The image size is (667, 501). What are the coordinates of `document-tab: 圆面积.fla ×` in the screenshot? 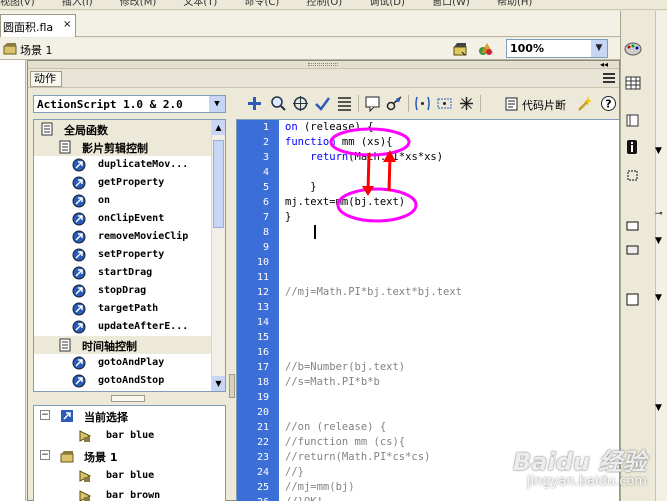 It's located at (38, 25).